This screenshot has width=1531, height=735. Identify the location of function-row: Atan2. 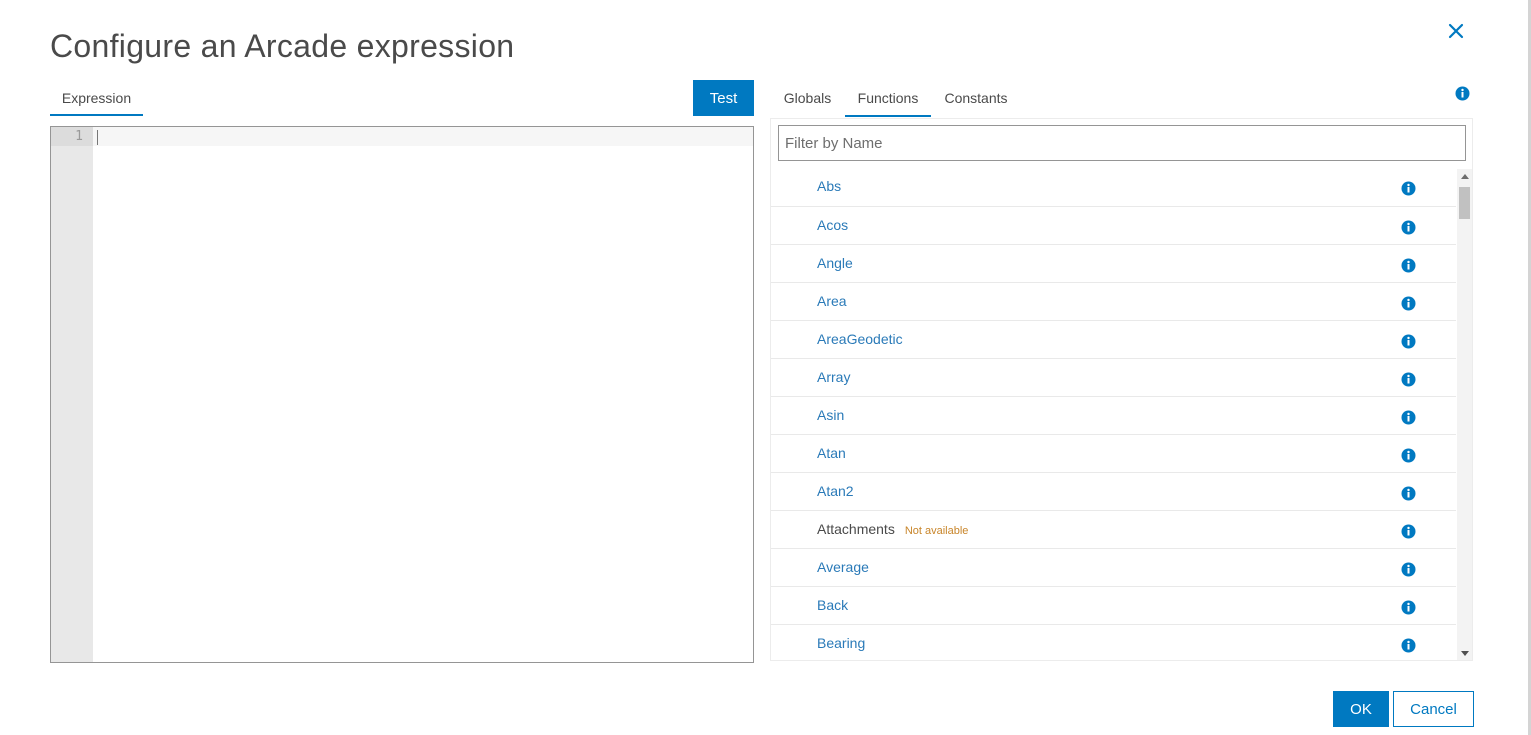
(1113, 491).